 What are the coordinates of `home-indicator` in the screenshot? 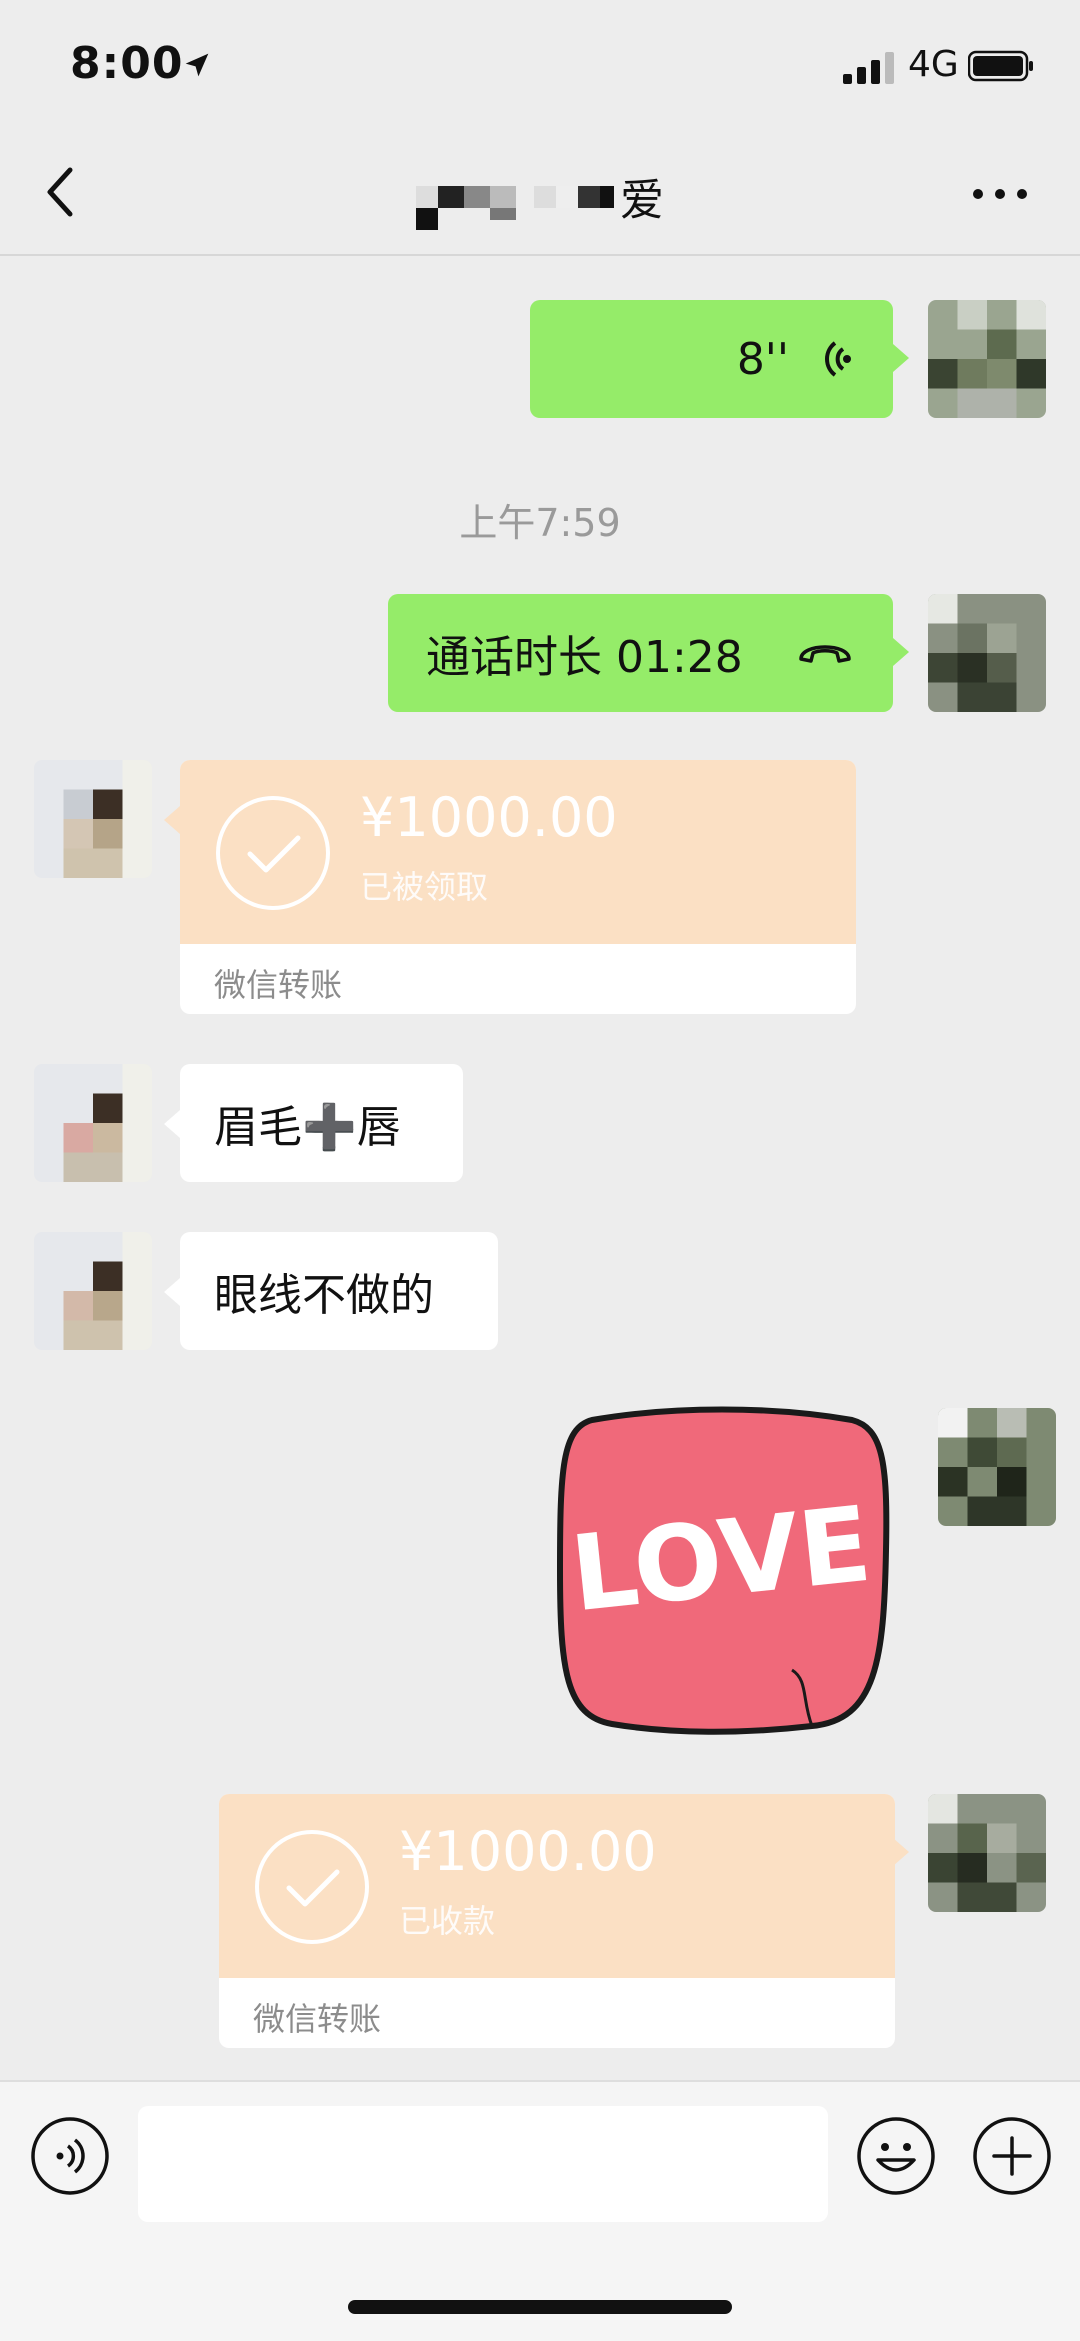 It's located at (540, 2307).